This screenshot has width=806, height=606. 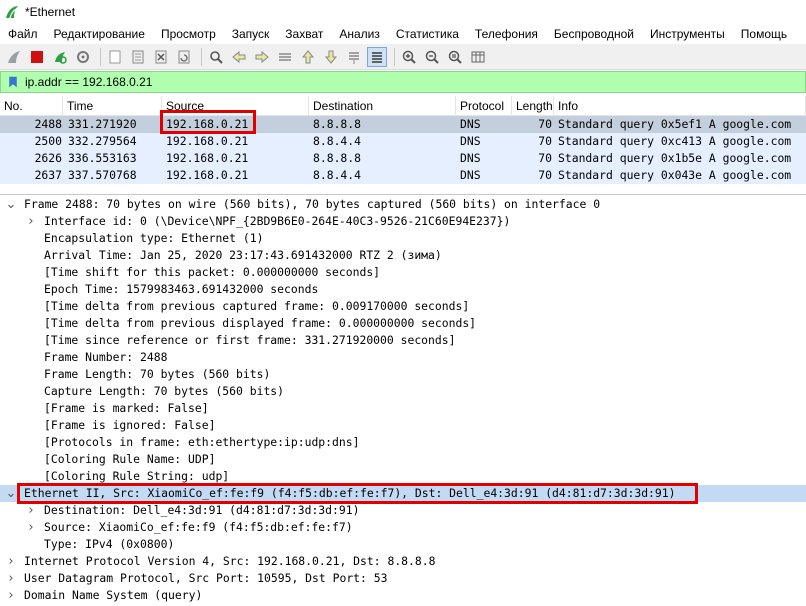 I want to click on autoscroll-icon, so click(x=354, y=57).